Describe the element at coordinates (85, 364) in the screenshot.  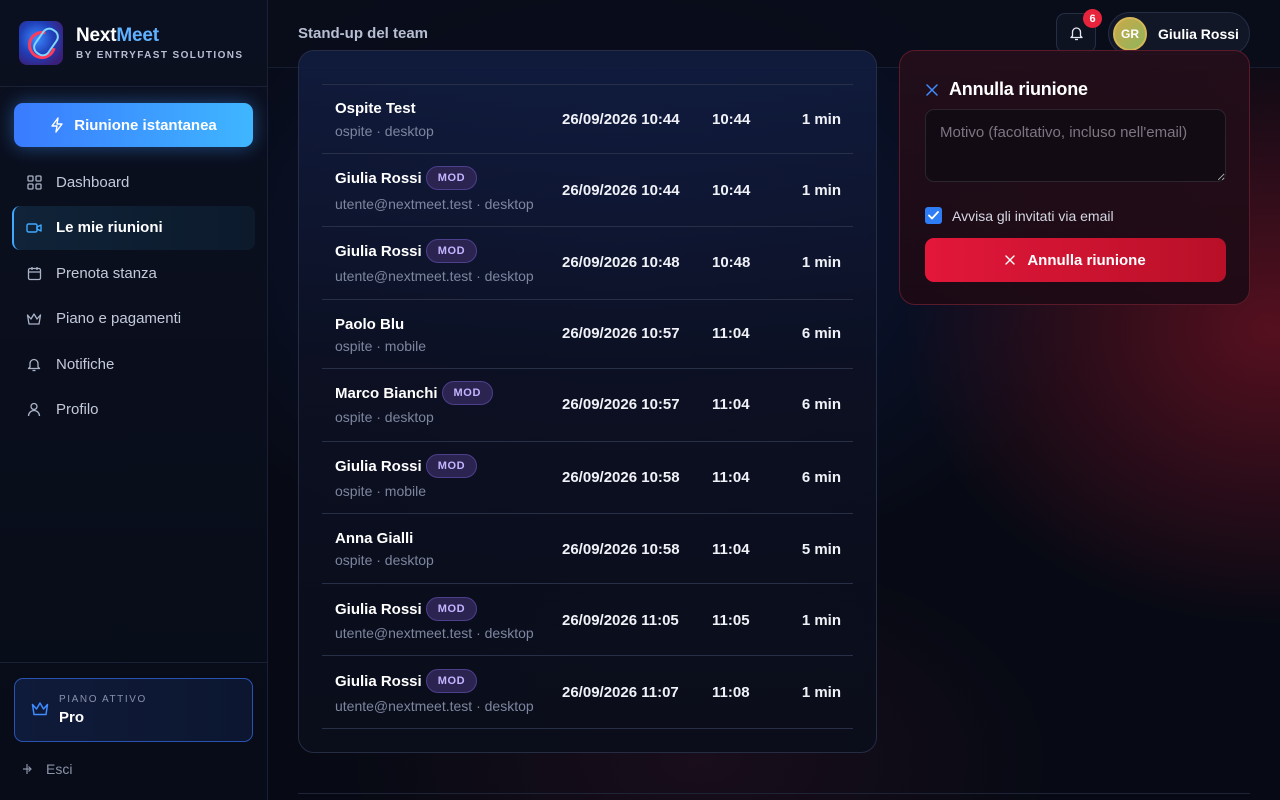
I see `sidebar-item-label: Notifiche` at that location.